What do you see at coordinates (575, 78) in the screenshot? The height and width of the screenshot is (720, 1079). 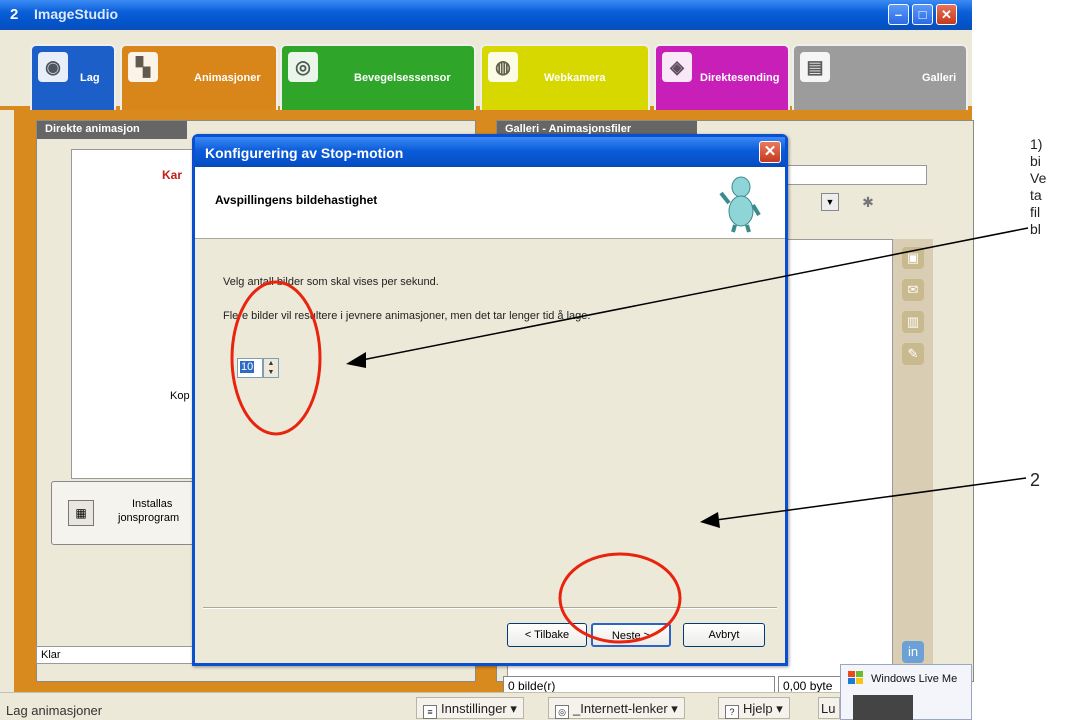 I see `tab-webkamera-label: Webkamera` at bounding box center [575, 78].